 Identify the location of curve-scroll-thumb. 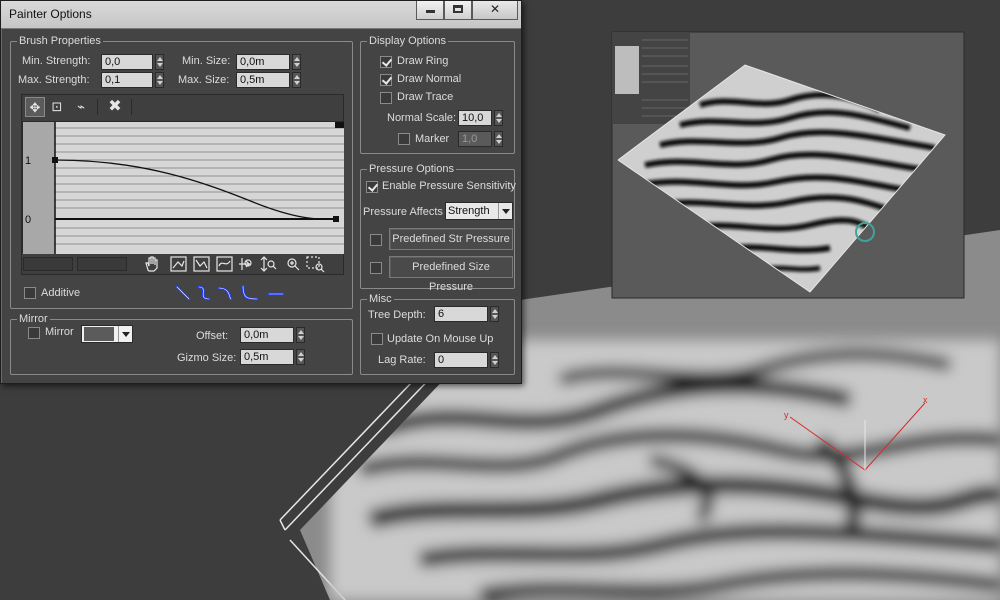
(339, 125).